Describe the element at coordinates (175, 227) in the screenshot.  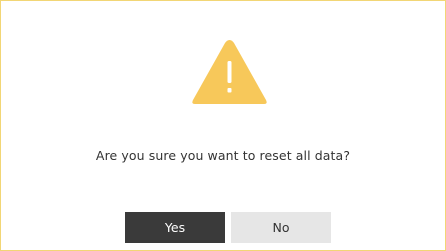
I see `yes-button: Yes` at that location.